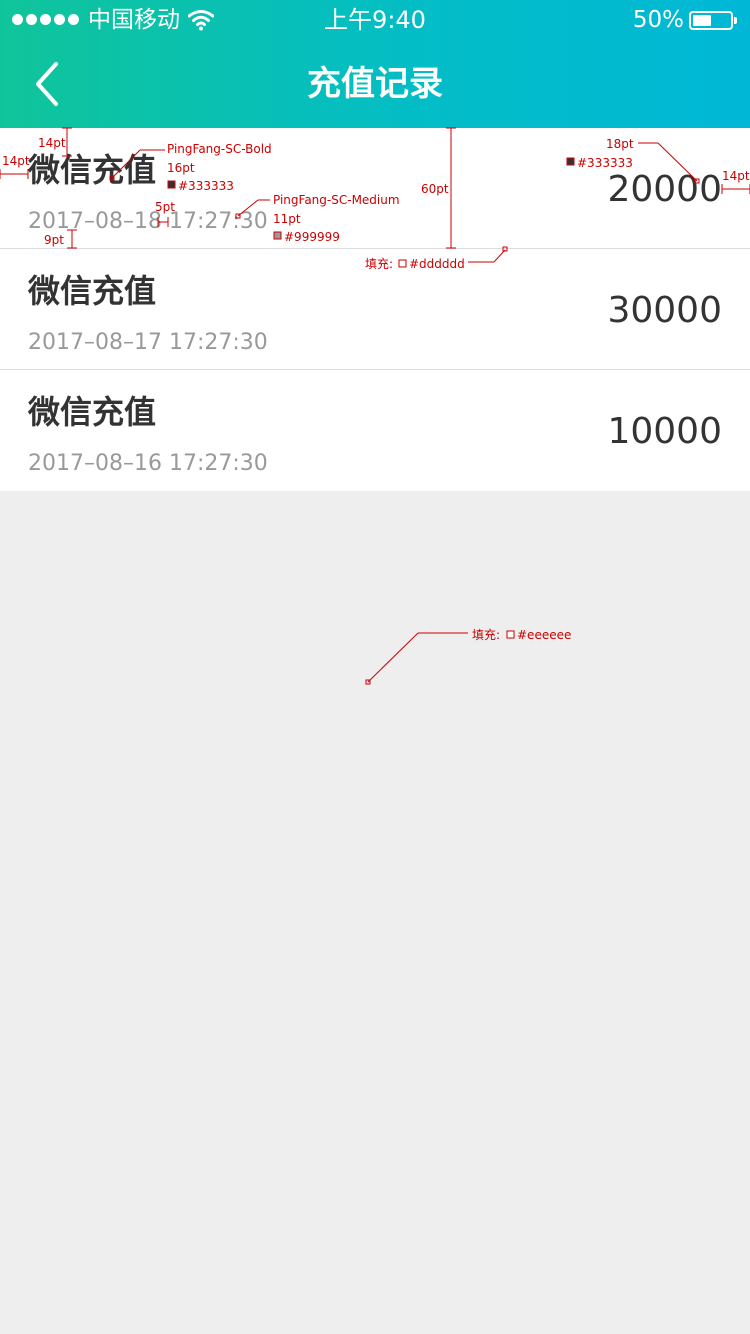  I want to click on list-item: 微信充值 2017–08–18 17:27:30 20000, so click(375, 188).